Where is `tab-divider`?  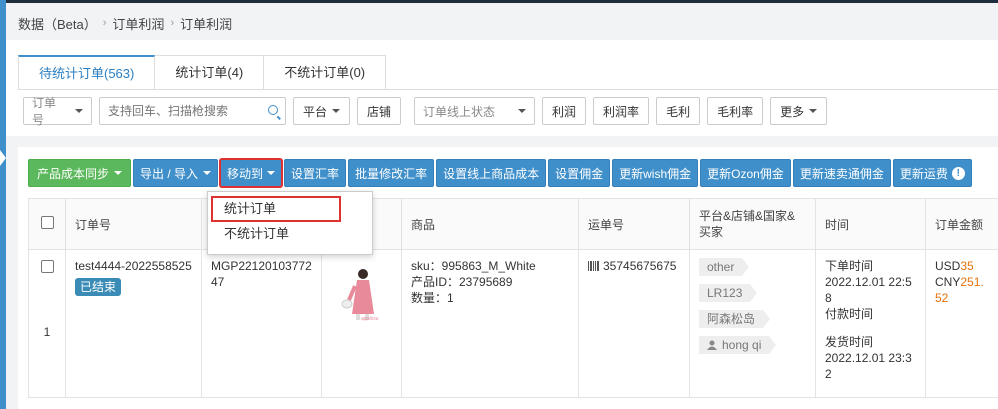
tab-divider is located at coordinates (508, 89).